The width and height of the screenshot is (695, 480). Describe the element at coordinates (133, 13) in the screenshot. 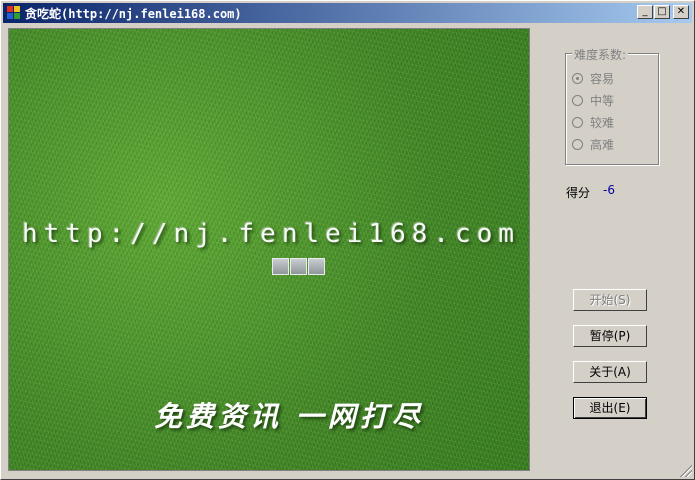

I see `window-title: 贪吃蛇(http://nj.fenlei168.com)` at that location.